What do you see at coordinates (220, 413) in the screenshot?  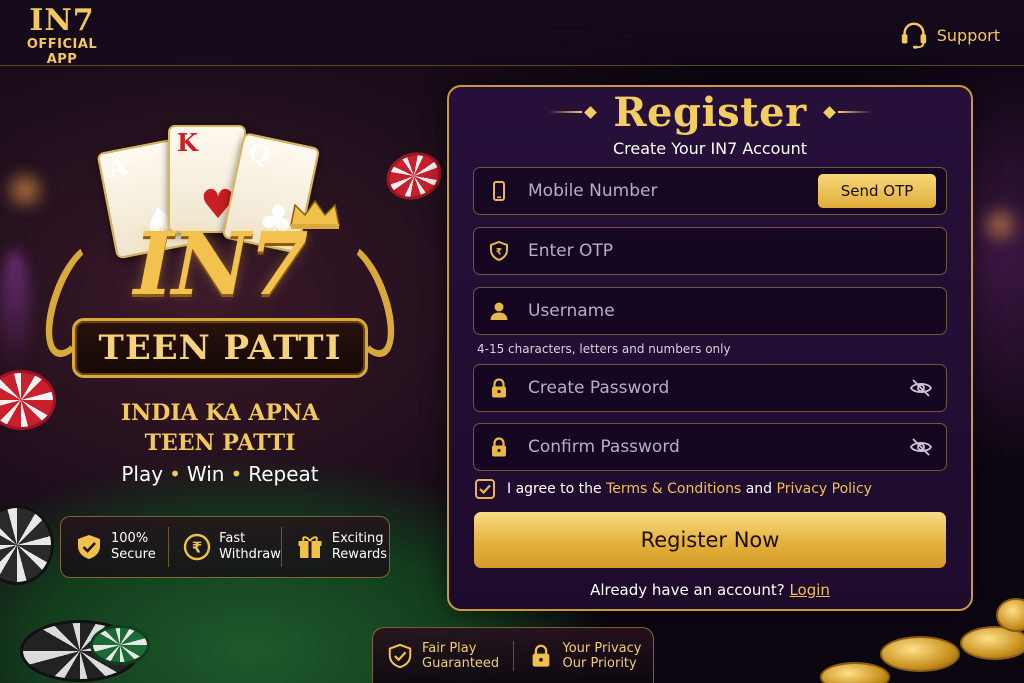 I see `tagline-line1: INDIA KA APNA` at bounding box center [220, 413].